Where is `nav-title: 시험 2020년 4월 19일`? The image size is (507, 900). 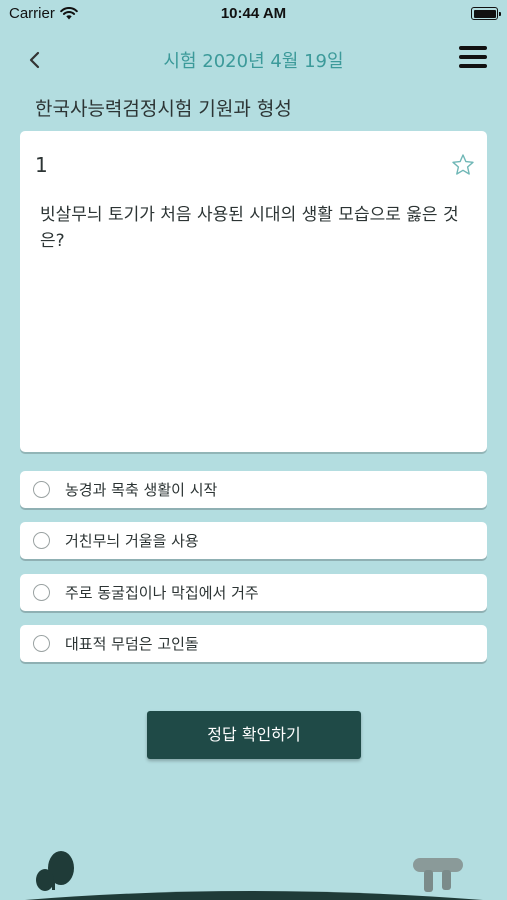
nav-title: 시험 2020년 4월 19일 is located at coordinates (253, 61).